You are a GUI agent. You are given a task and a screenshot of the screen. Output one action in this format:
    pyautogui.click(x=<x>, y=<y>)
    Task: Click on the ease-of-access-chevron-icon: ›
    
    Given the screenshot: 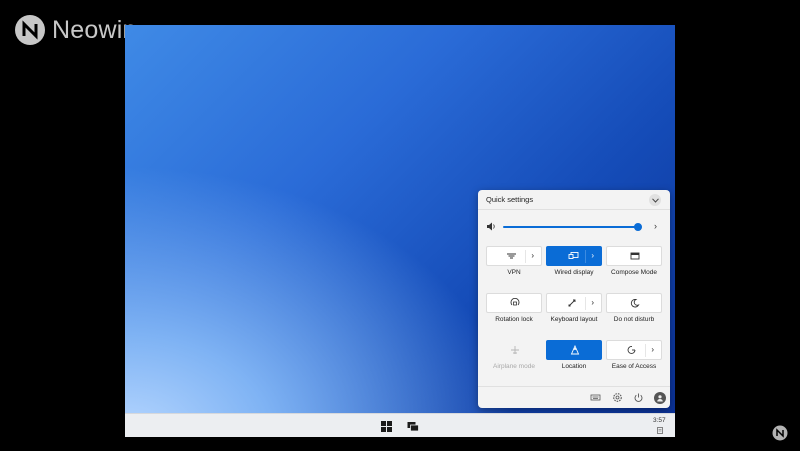 What is the action you would take?
    pyautogui.click(x=652, y=350)
    